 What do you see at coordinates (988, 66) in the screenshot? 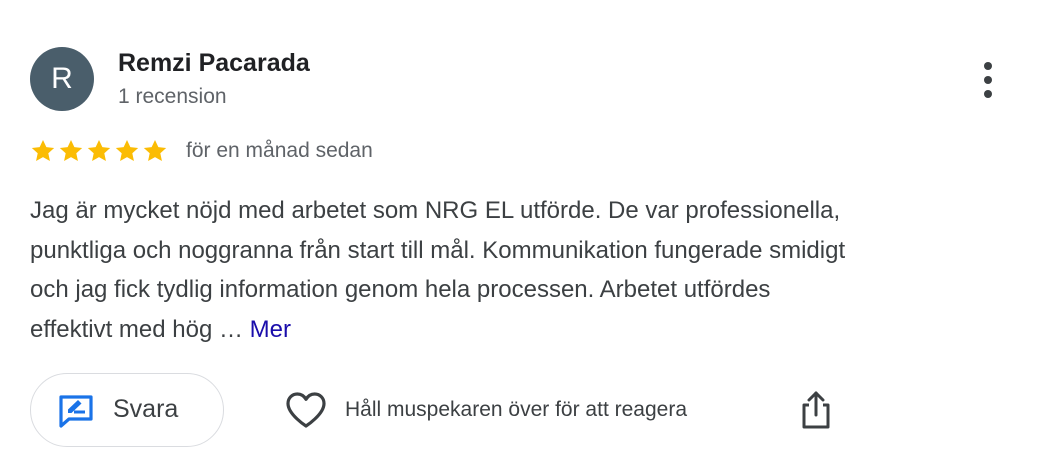
I see `more-vert-icon` at bounding box center [988, 66].